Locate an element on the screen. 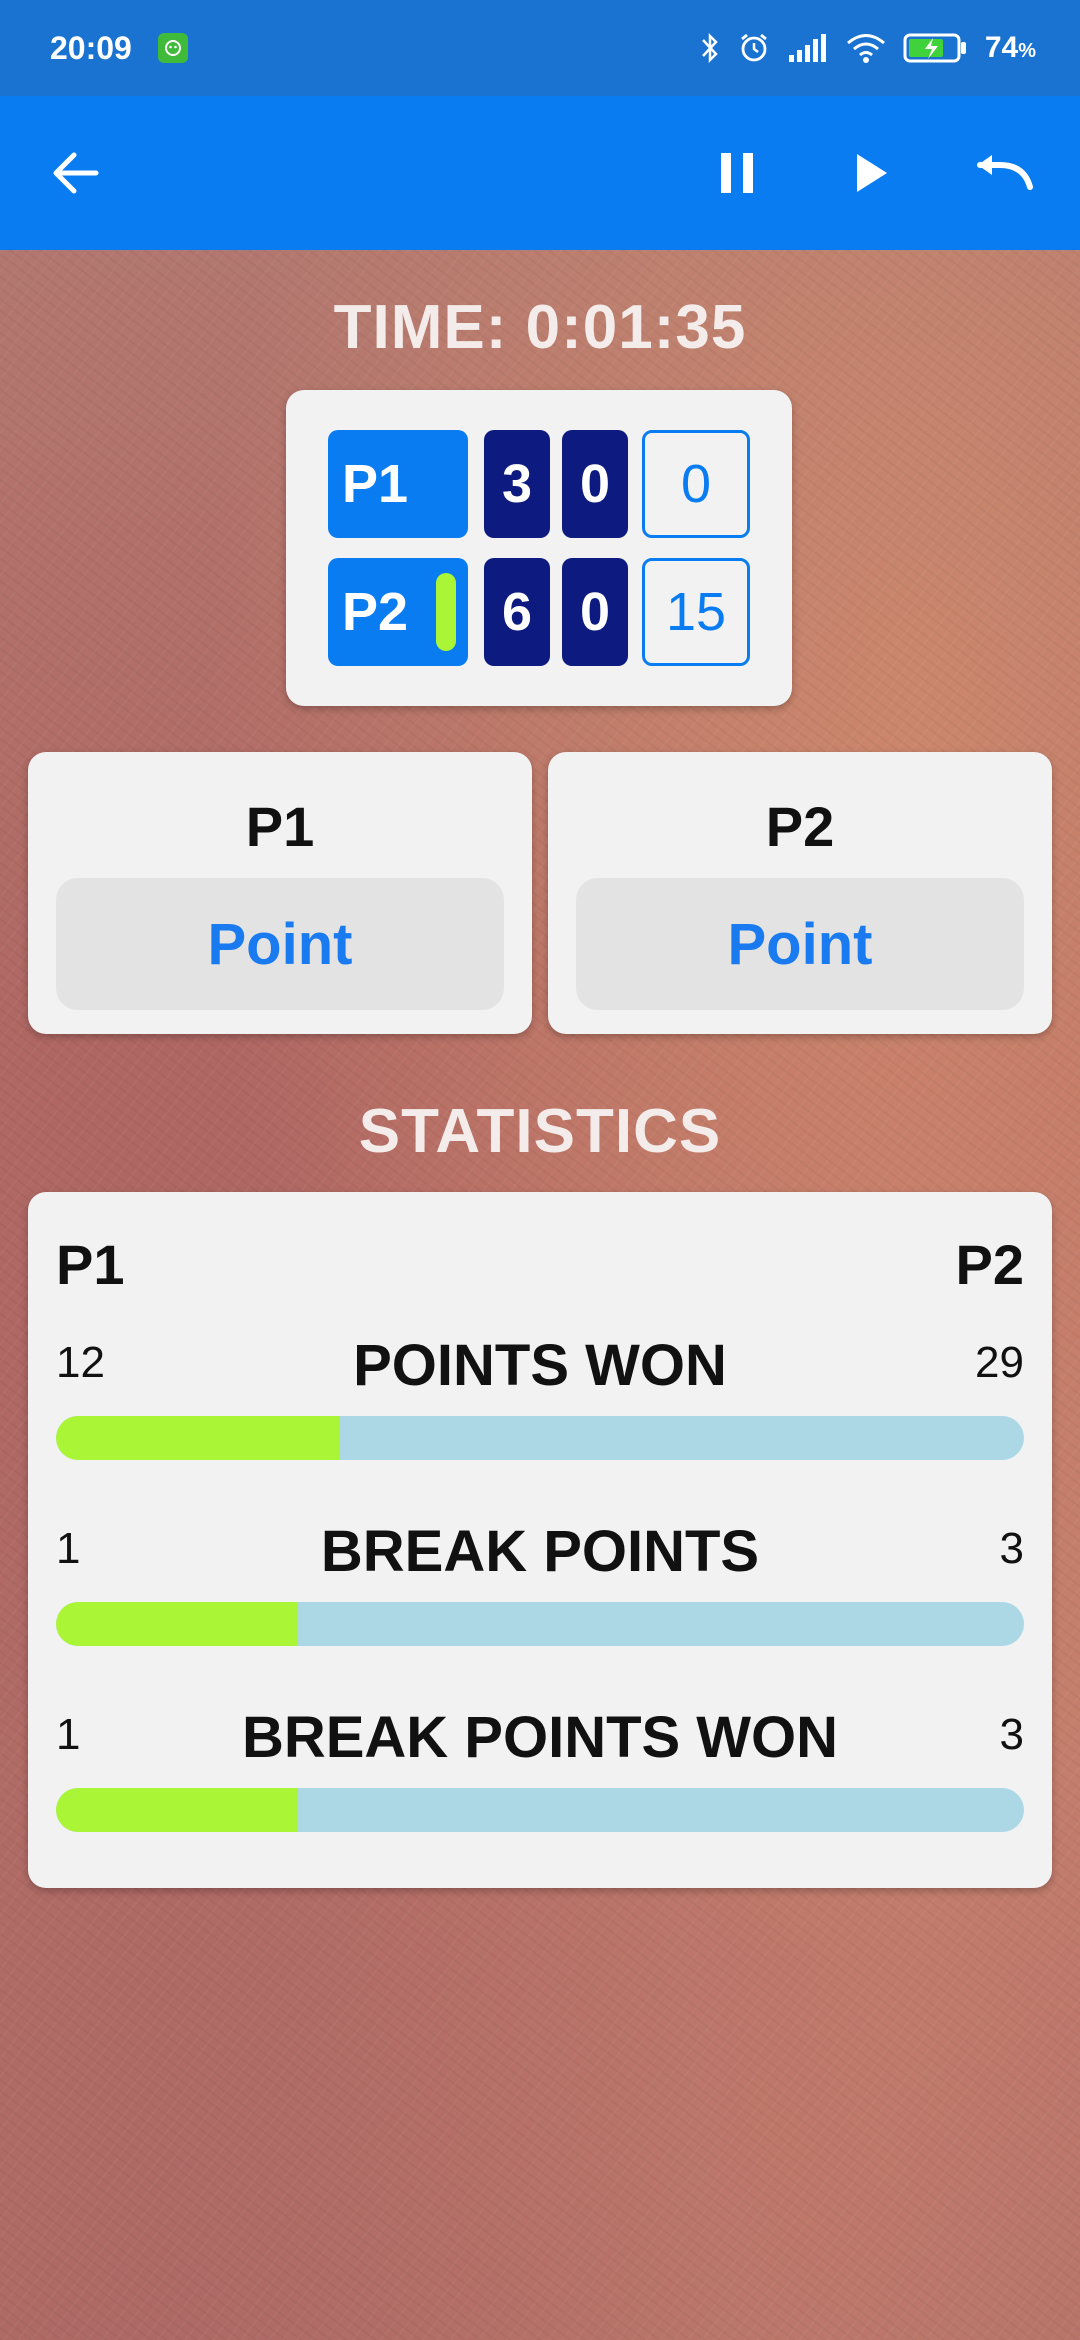 This screenshot has width=1080, height=2340. scoreboard-p2-set1: 6 is located at coordinates (517, 612).